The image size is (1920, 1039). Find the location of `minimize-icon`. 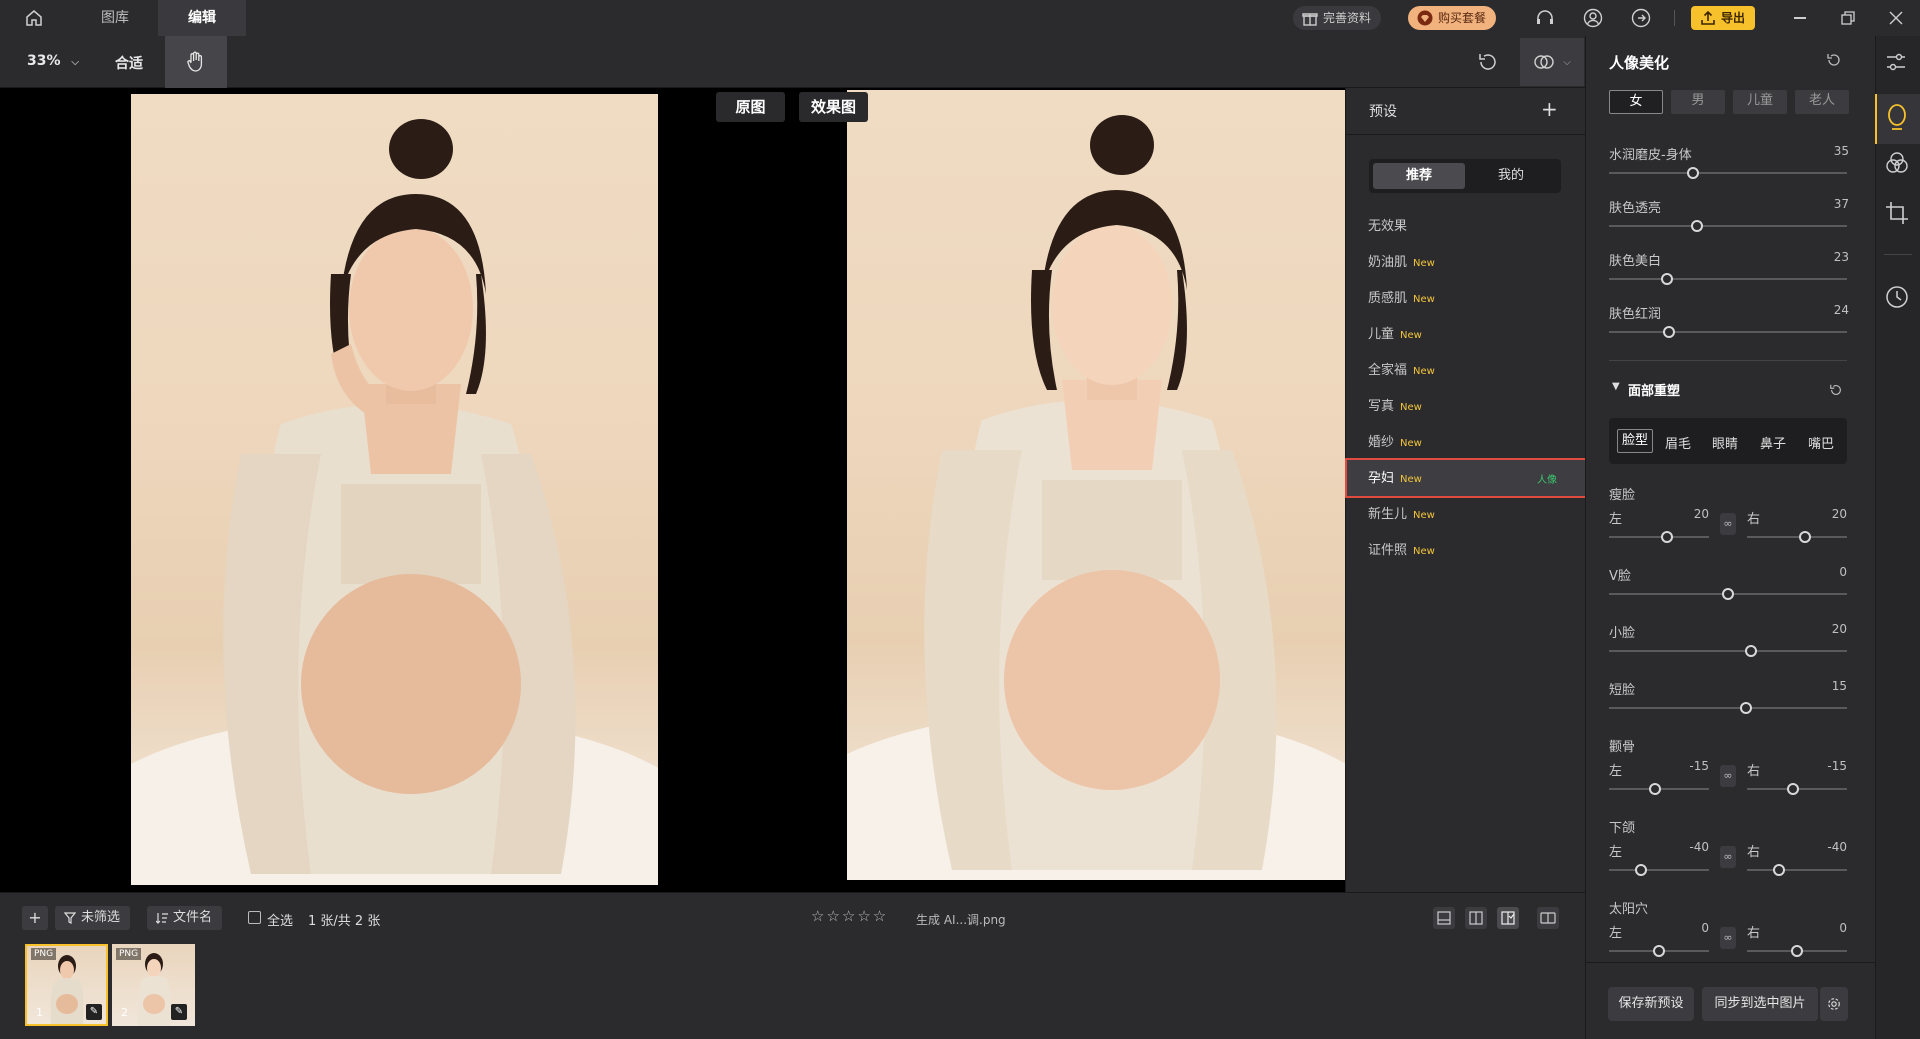

minimize-icon is located at coordinates (1800, 18).